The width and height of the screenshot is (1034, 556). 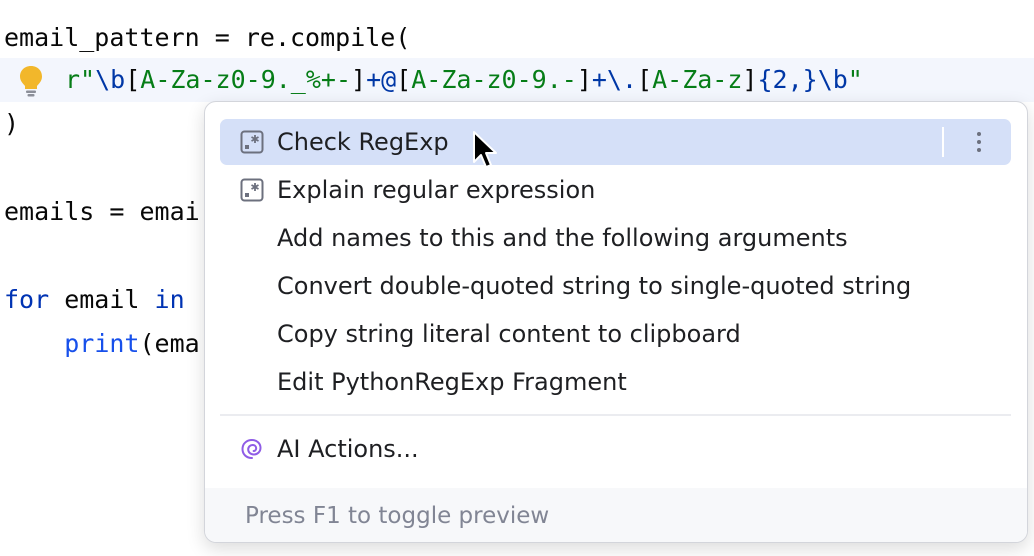 What do you see at coordinates (222, 37) in the screenshot?
I see `operator: =` at bounding box center [222, 37].